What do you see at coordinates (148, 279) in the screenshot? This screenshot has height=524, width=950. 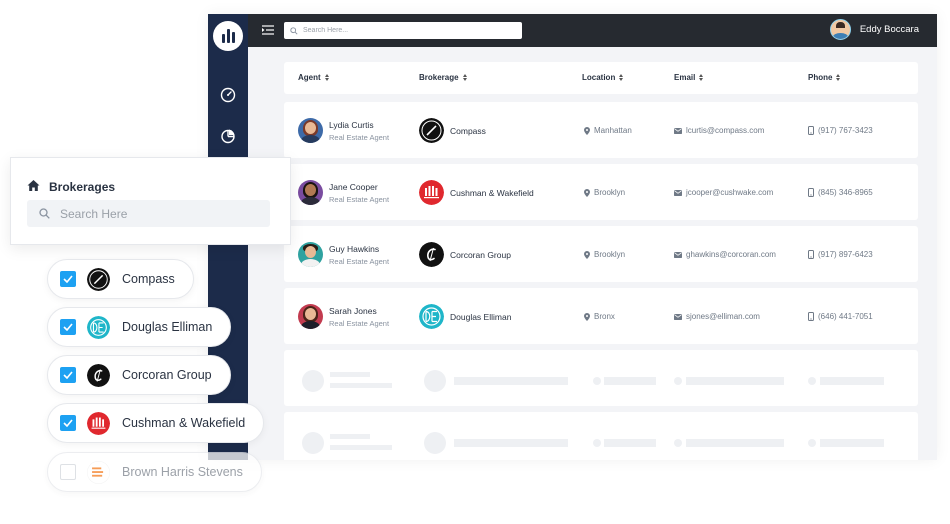 I see `filter-label: Compass` at bounding box center [148, 279].